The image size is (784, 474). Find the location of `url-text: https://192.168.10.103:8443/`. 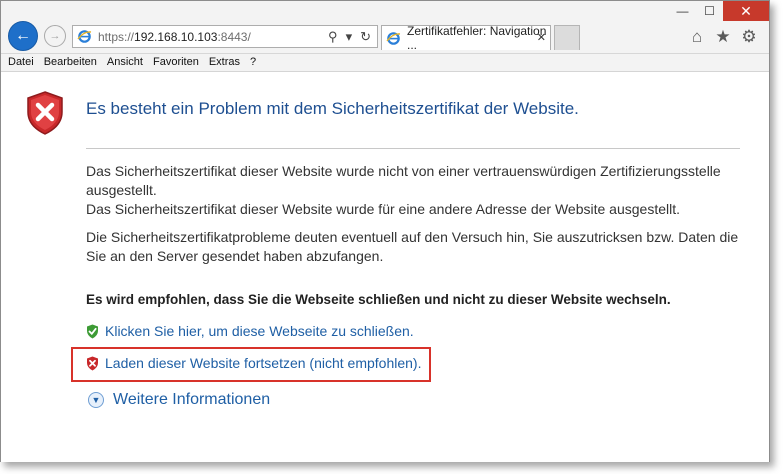

url-text: https://192.168.10.103:8443/ is located at coordinates (174, 37).